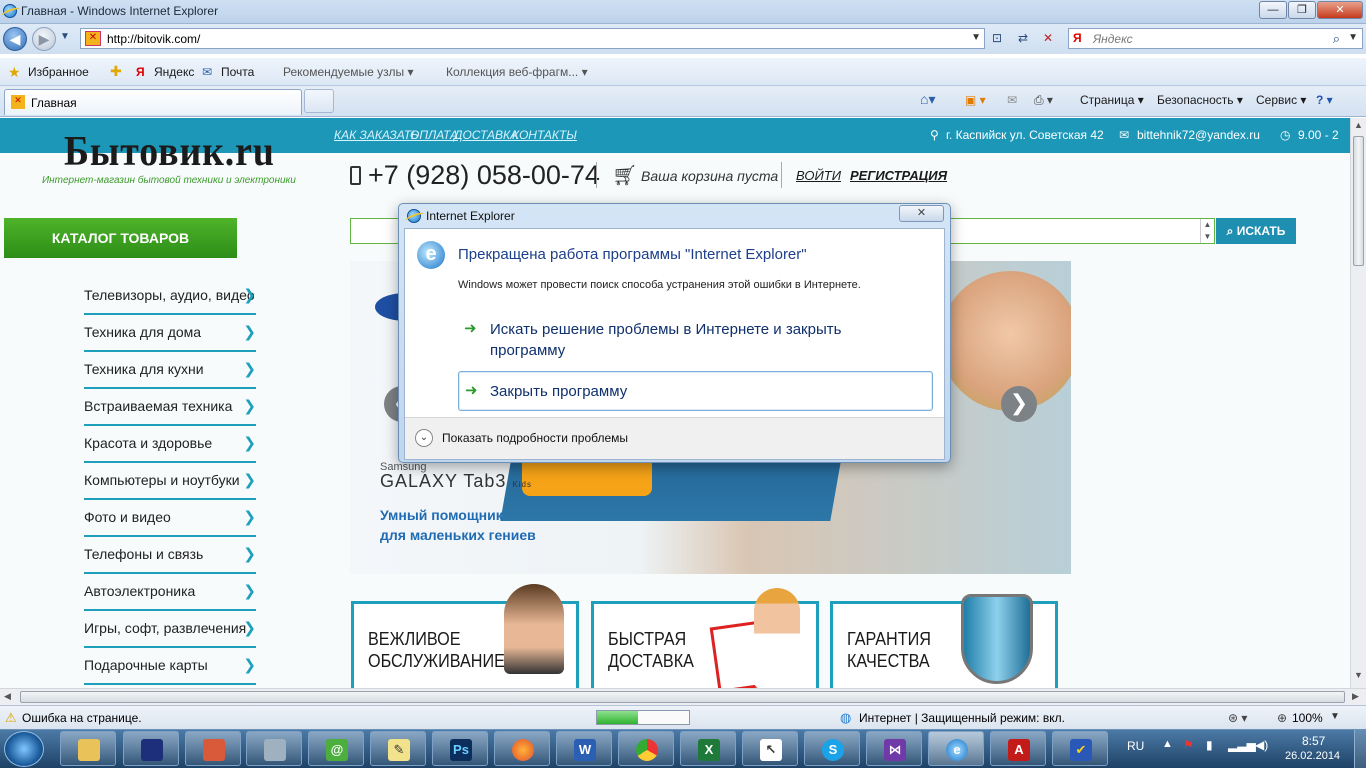 This screenshot has width=1366, height=768. What do you see at coordinates (169, 152) in the screenshot?
I see `site-logo: Бытовик.ru` at bounding box center [169, 152].